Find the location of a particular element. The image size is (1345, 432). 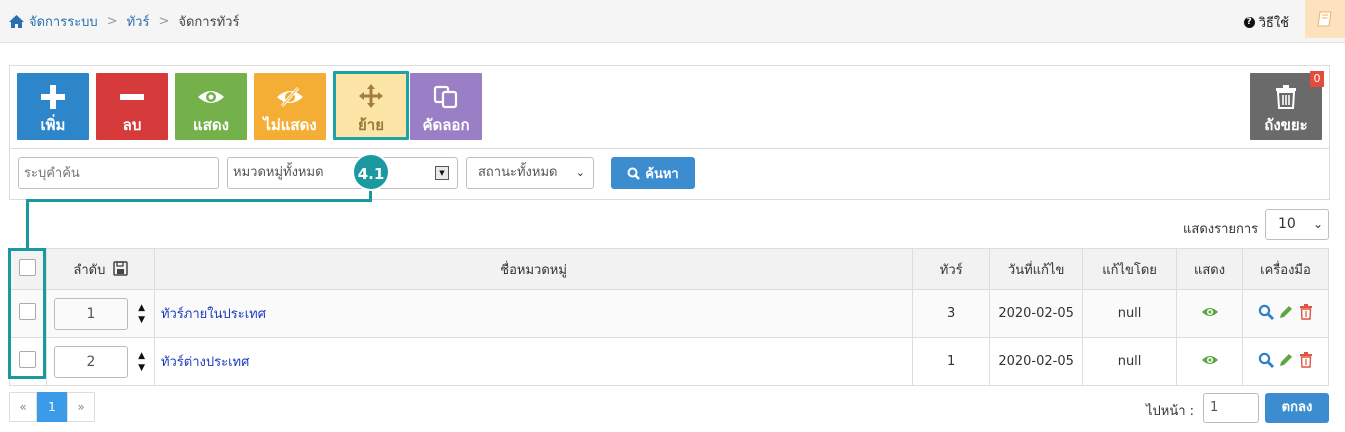

home-icon is located at coordinates (16, 21).